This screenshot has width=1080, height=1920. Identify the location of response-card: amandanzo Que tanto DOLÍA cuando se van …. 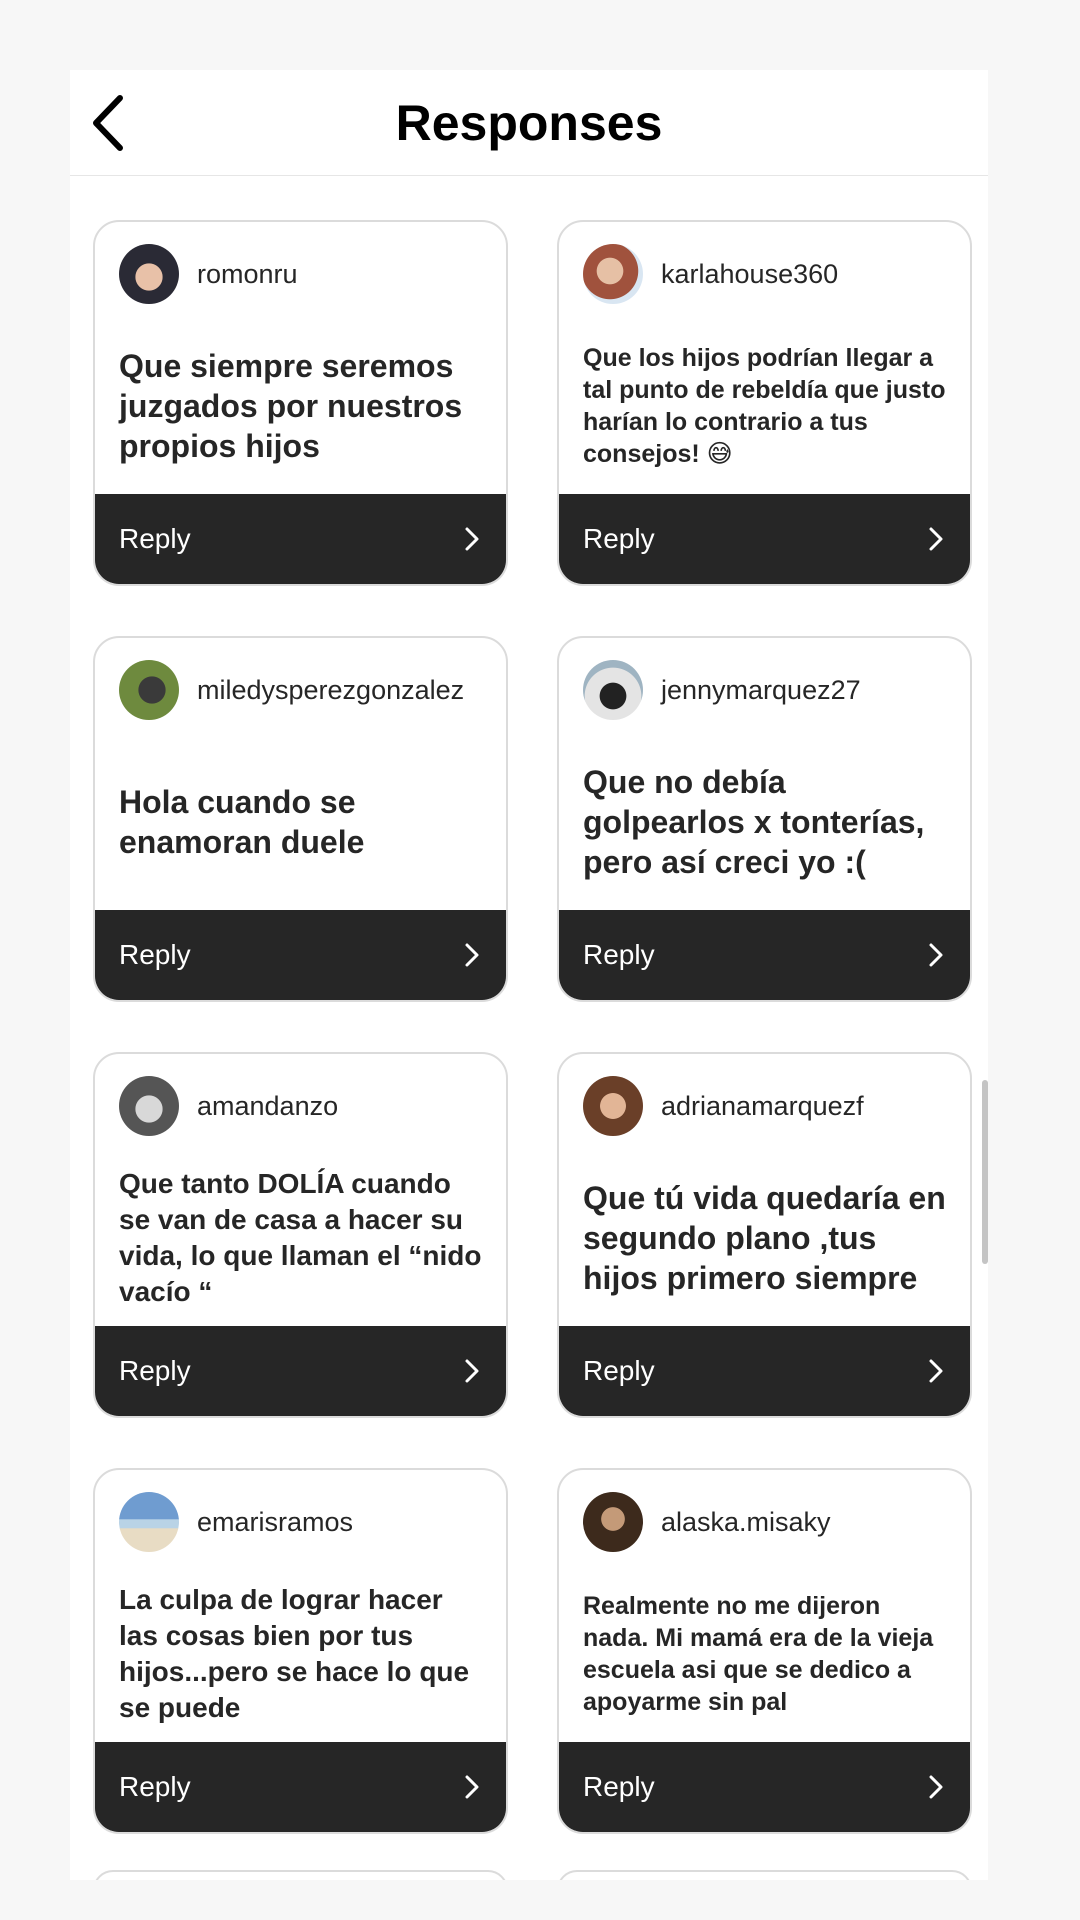
(300, 1235).